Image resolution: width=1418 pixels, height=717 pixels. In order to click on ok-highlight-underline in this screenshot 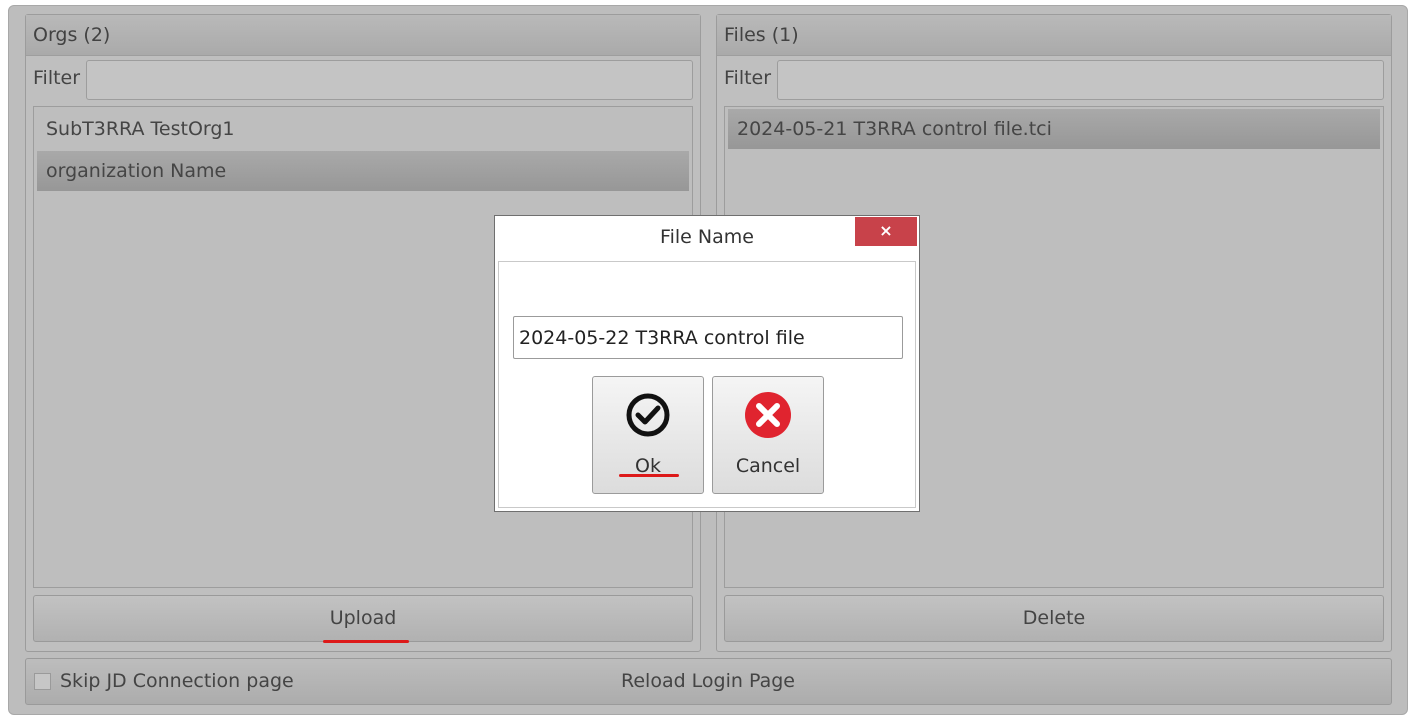, I will do `click(649, 475)`.